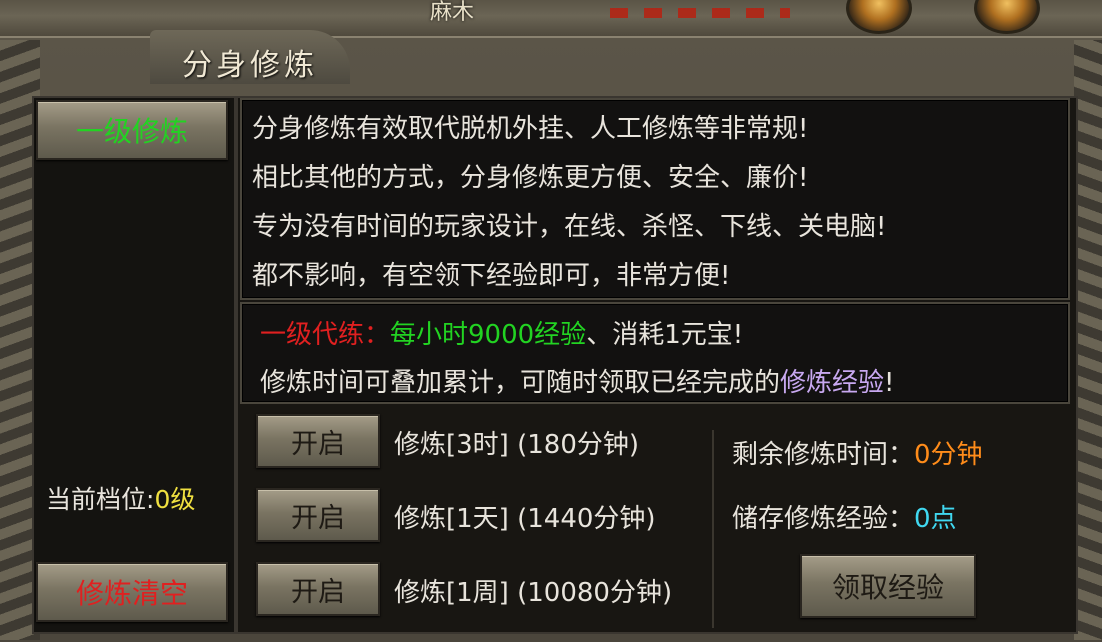 The height and width of the screenshot is (642, 1102). I want to click on clear-training-button: 修炼清空, so click(132, 592).